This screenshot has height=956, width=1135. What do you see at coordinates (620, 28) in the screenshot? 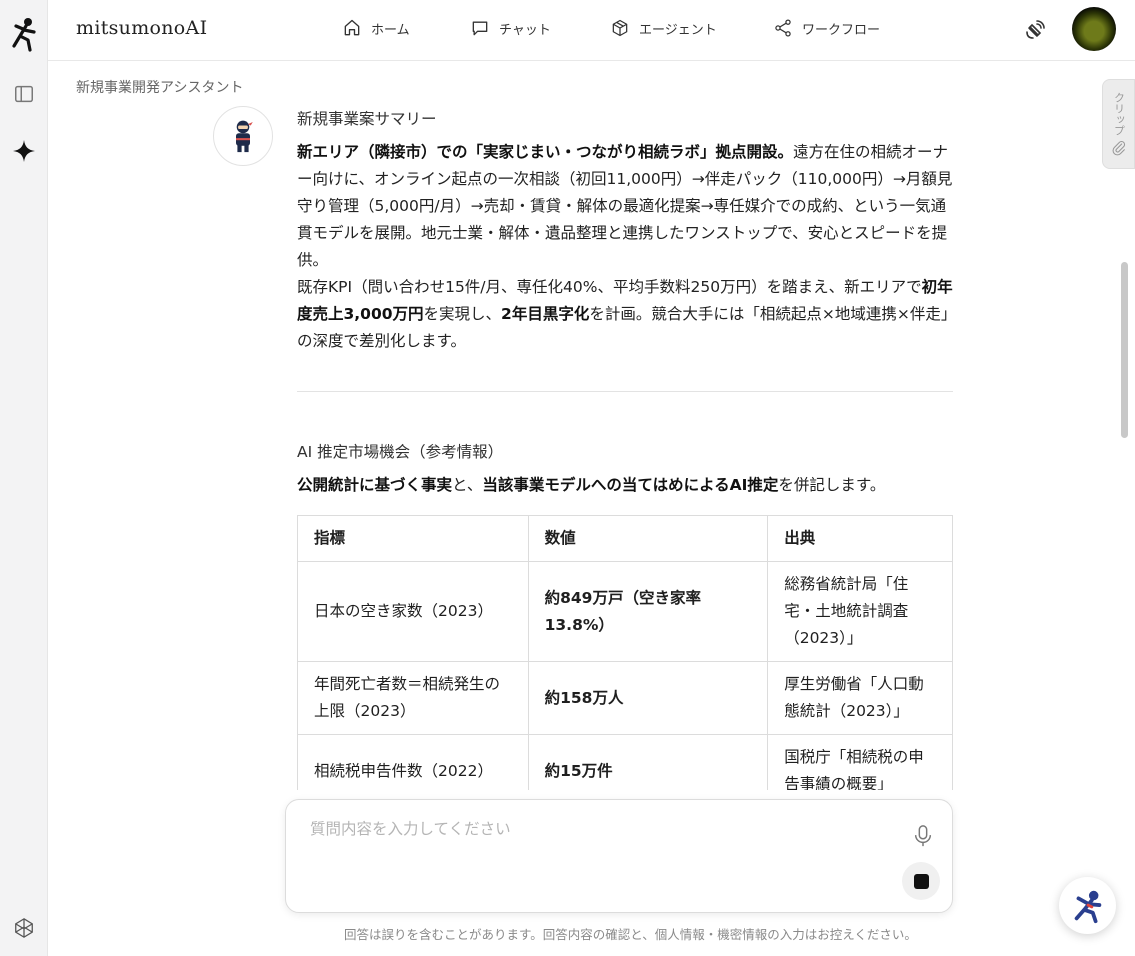
I see `cube-icon` at bounding box center [620, 28].